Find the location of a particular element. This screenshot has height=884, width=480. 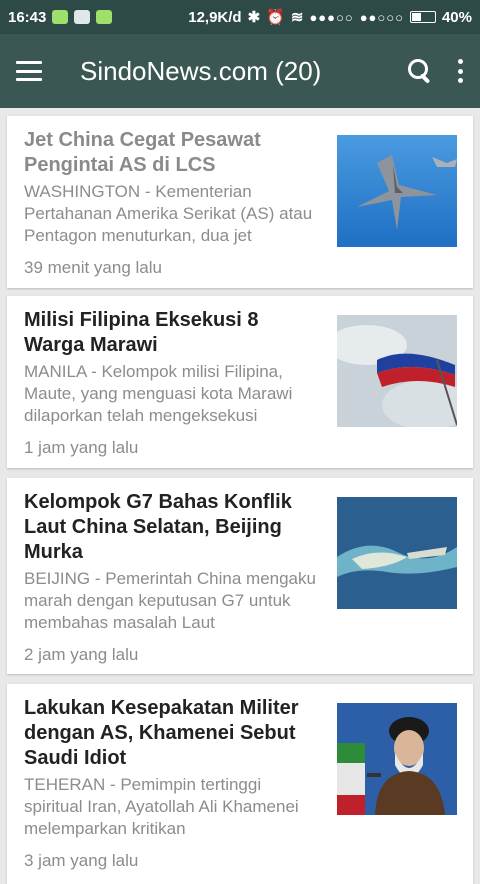

chat-notification-icon is located at coordinates (104, 17).